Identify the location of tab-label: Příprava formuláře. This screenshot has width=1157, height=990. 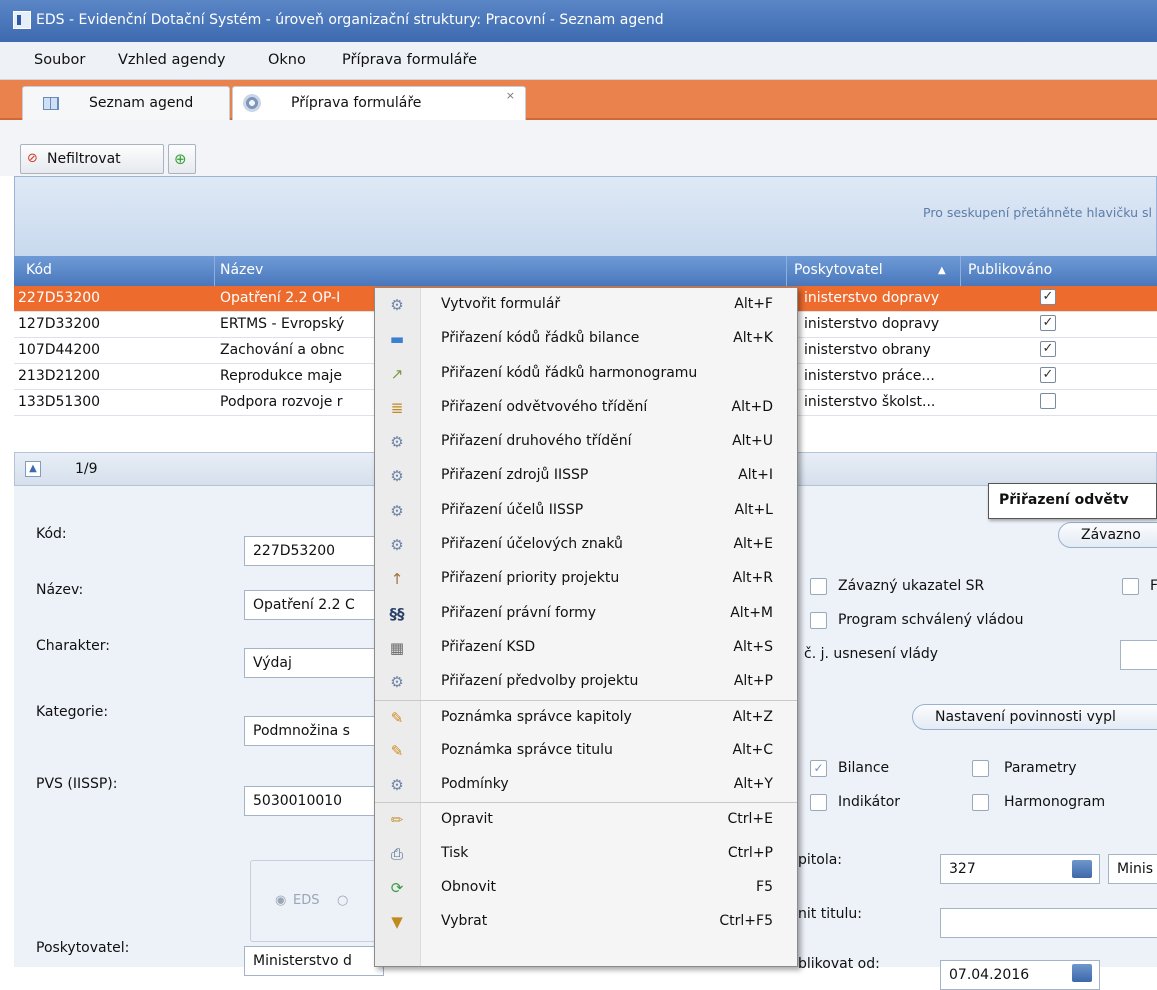
(356, 103).